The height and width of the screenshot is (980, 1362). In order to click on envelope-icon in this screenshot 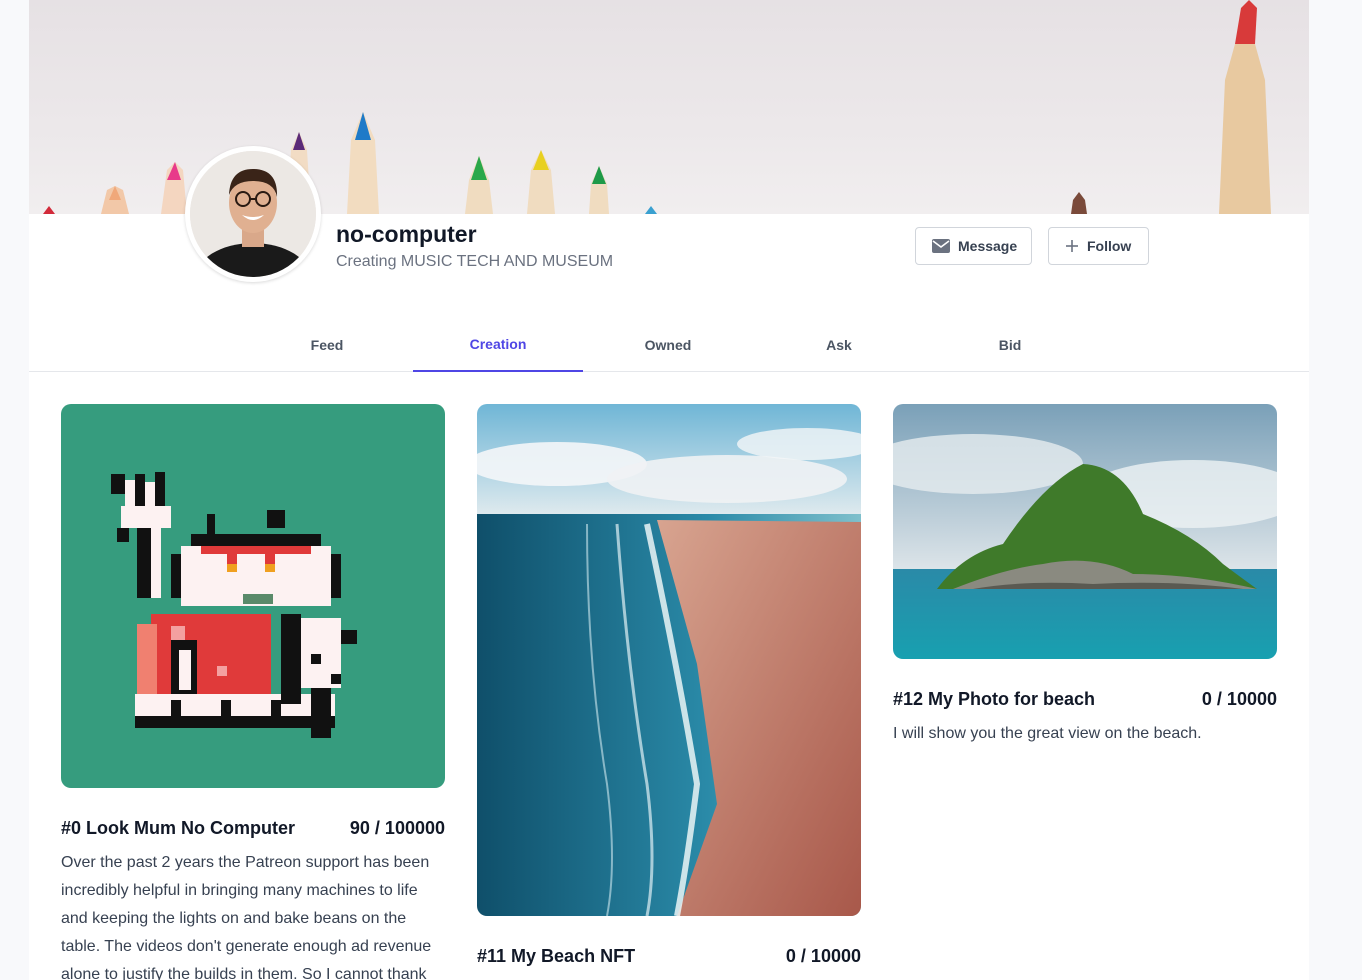, I will do `click(941, 246)`.